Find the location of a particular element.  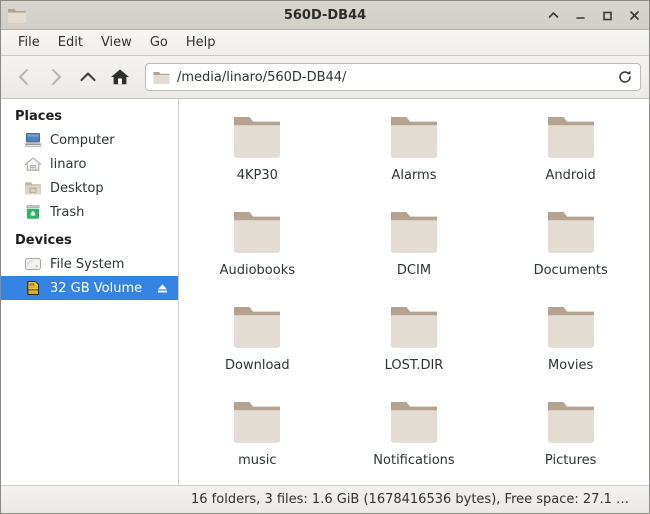

sidebar-item-label: Desktop is located at coordinates (77, 188).